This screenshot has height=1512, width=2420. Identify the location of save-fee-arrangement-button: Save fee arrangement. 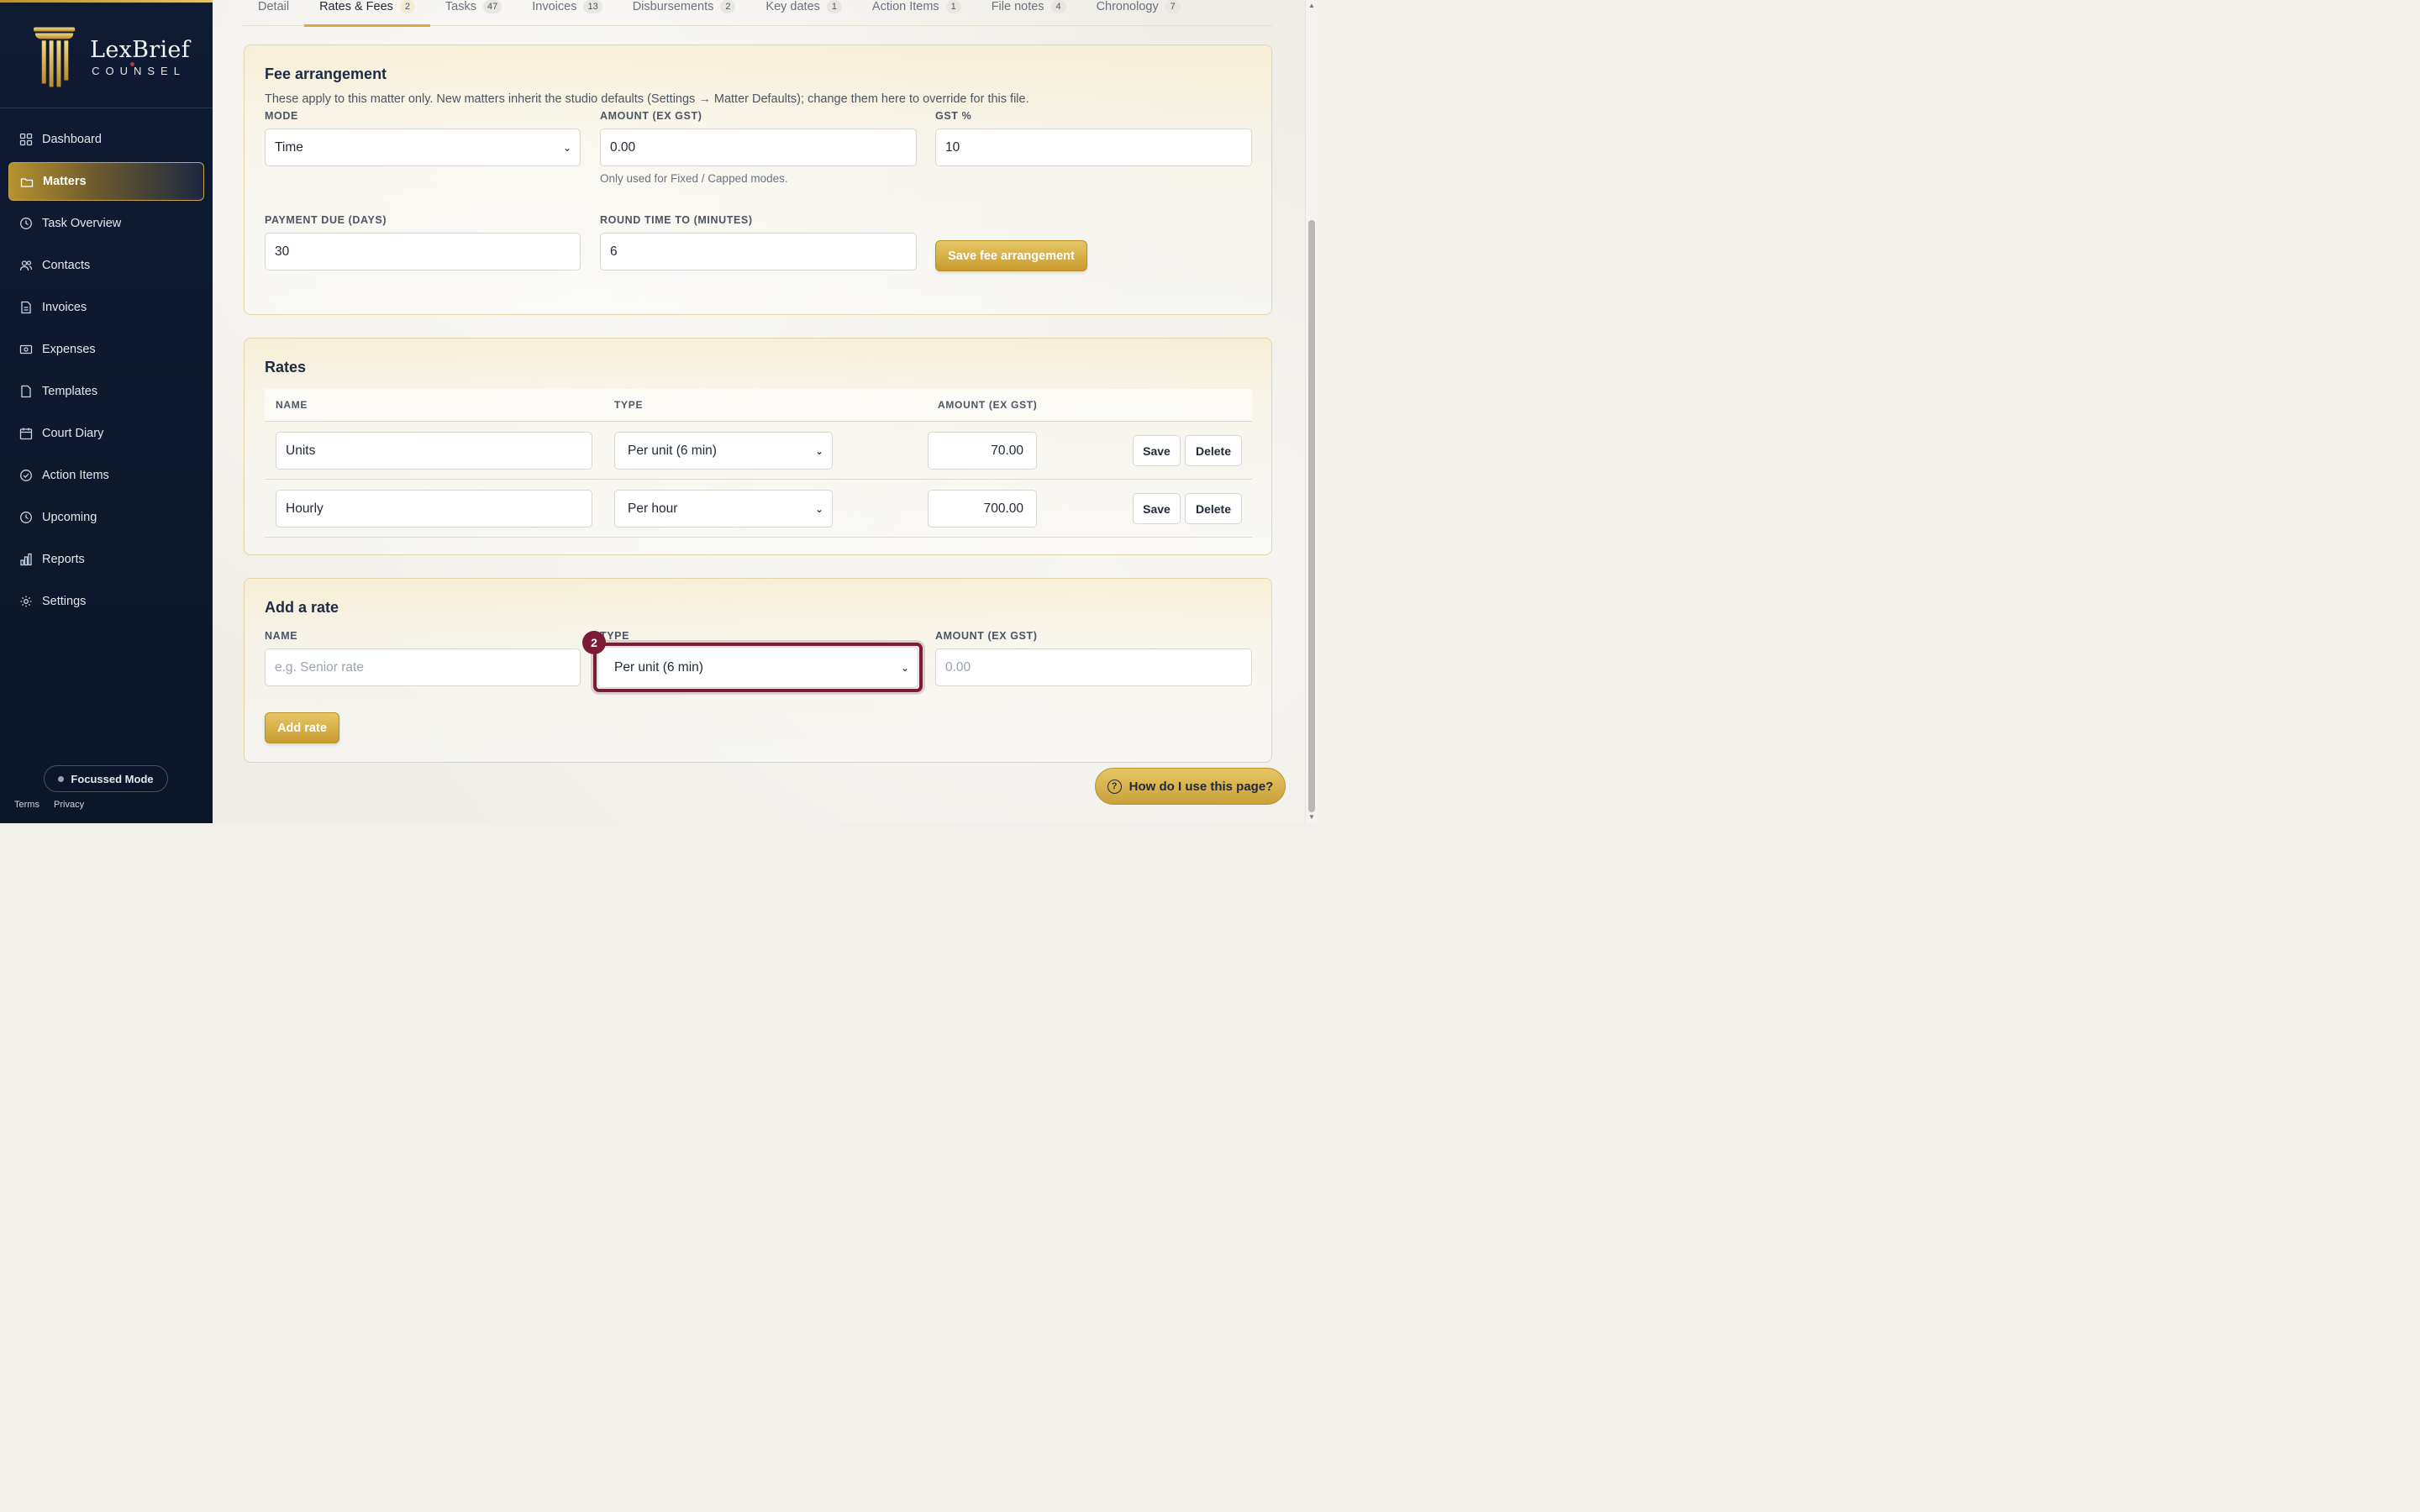
(1011, 255).